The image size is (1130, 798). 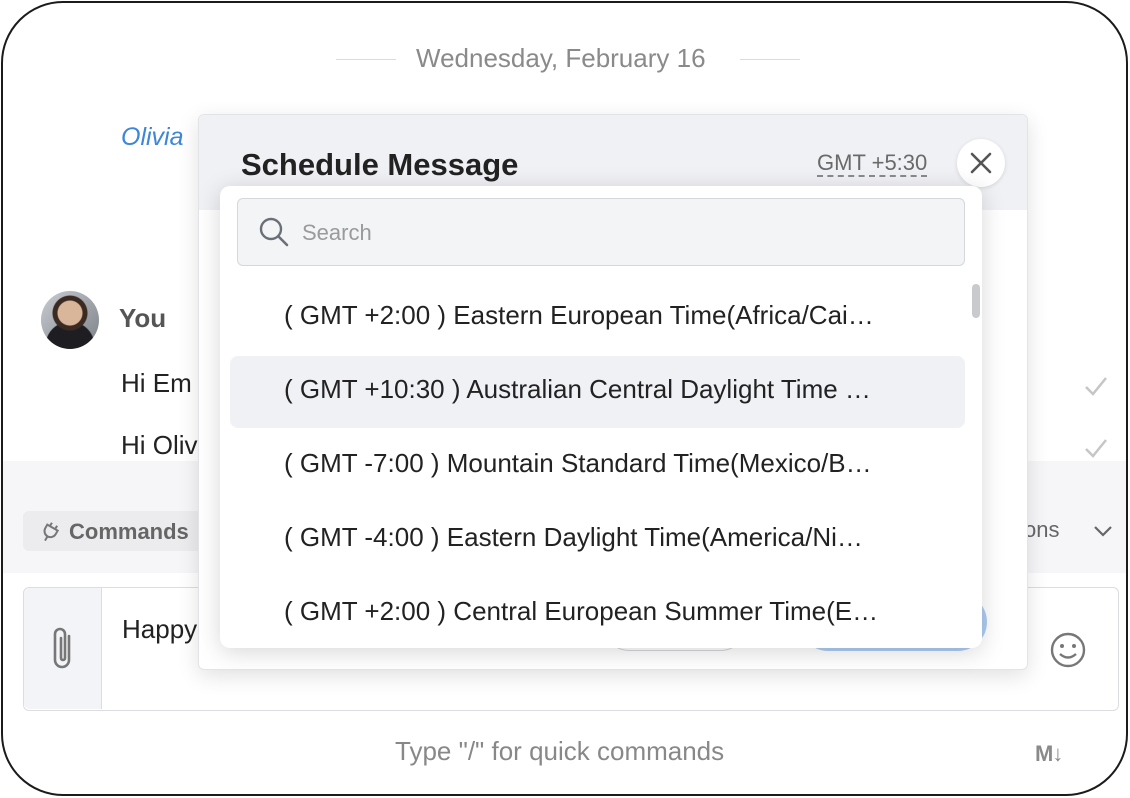 I want to click on message-text: Hi Em, so click(x=156, y=383).